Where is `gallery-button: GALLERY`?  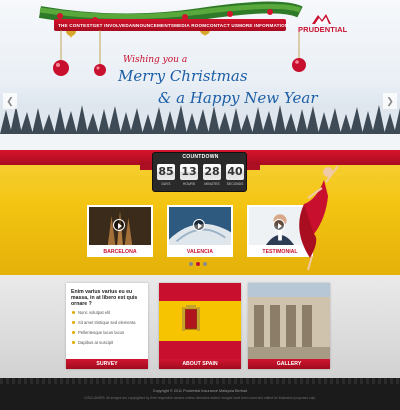
gallery-button: GALLERY is located at coordinates (289, 364).